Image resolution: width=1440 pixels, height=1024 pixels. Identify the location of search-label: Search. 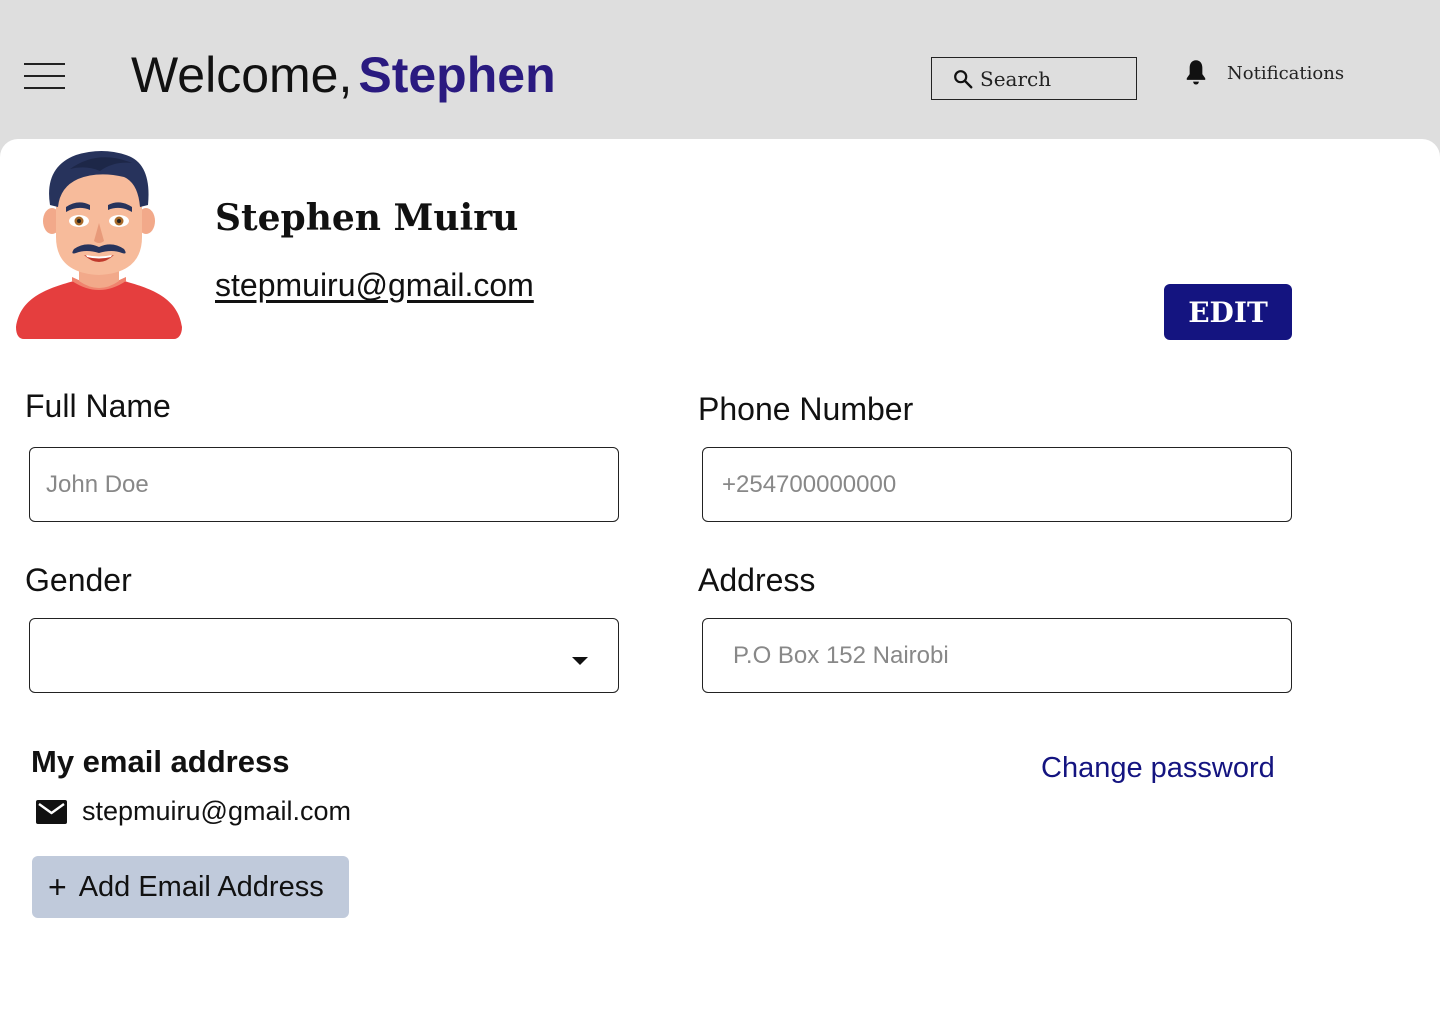
(1016, 78).